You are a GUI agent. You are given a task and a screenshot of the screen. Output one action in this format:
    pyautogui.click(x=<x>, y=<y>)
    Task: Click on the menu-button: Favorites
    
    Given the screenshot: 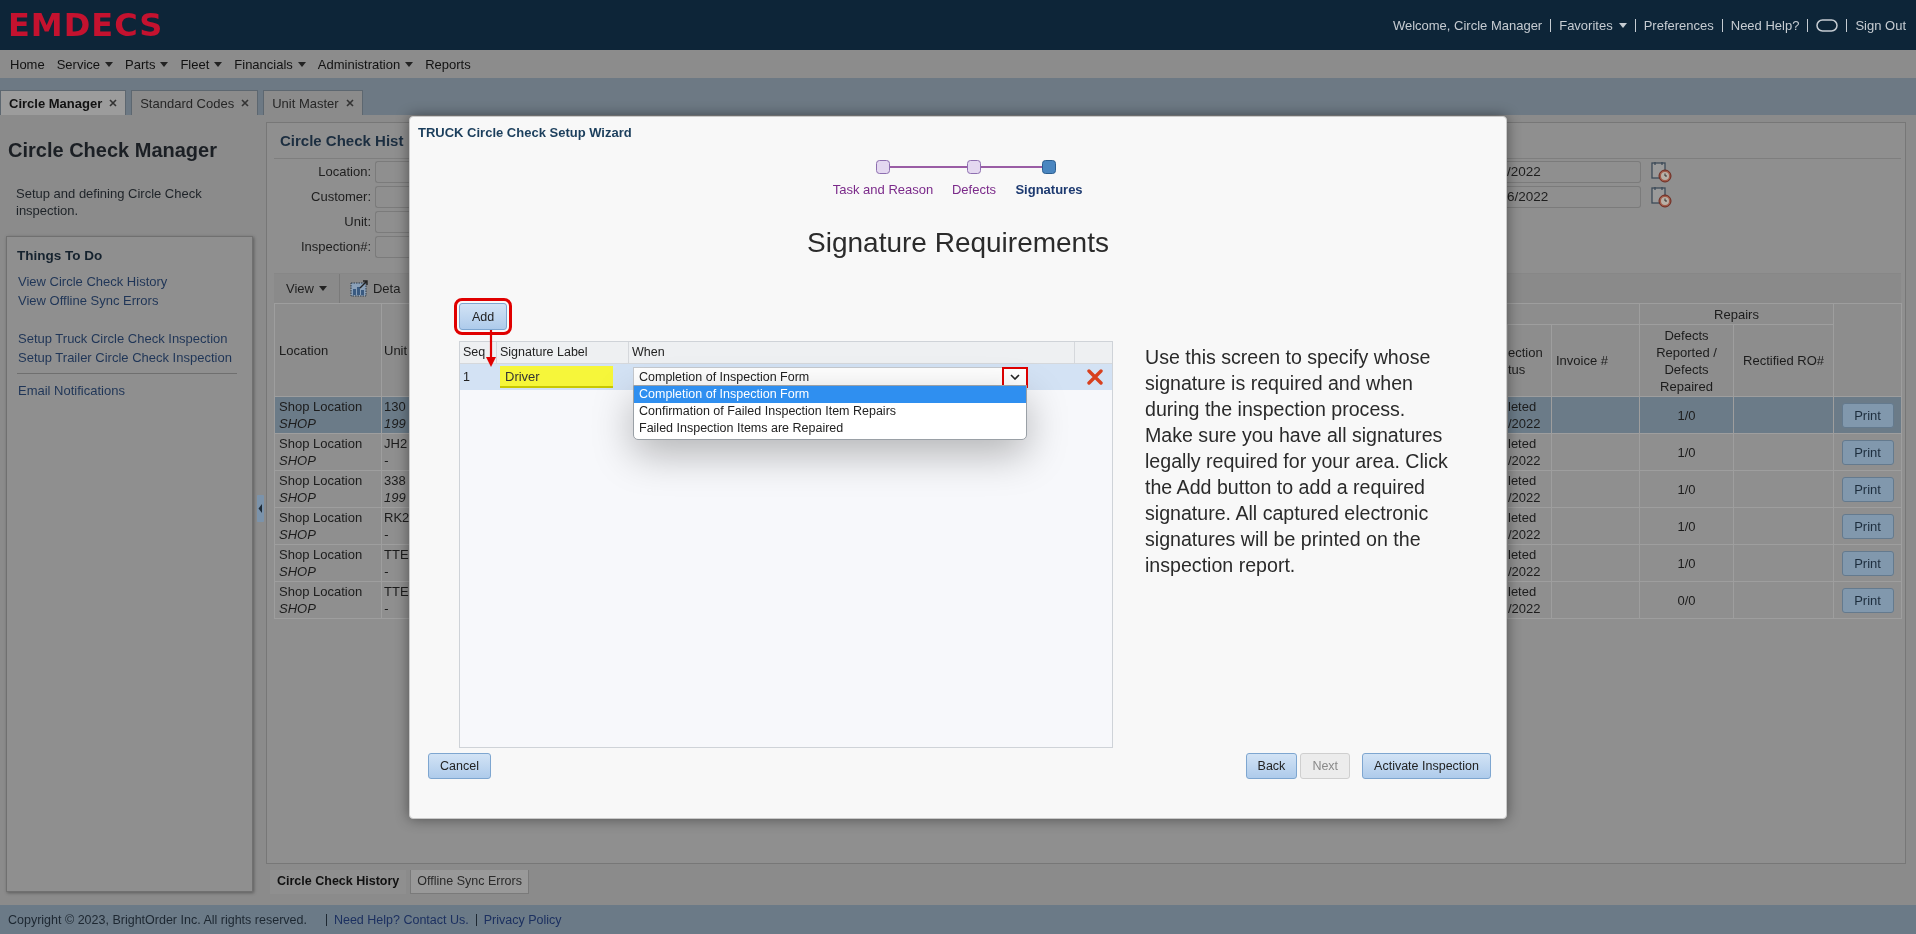 What is the action you would take?
    pyautogui.click(x=1593, y=25)
    